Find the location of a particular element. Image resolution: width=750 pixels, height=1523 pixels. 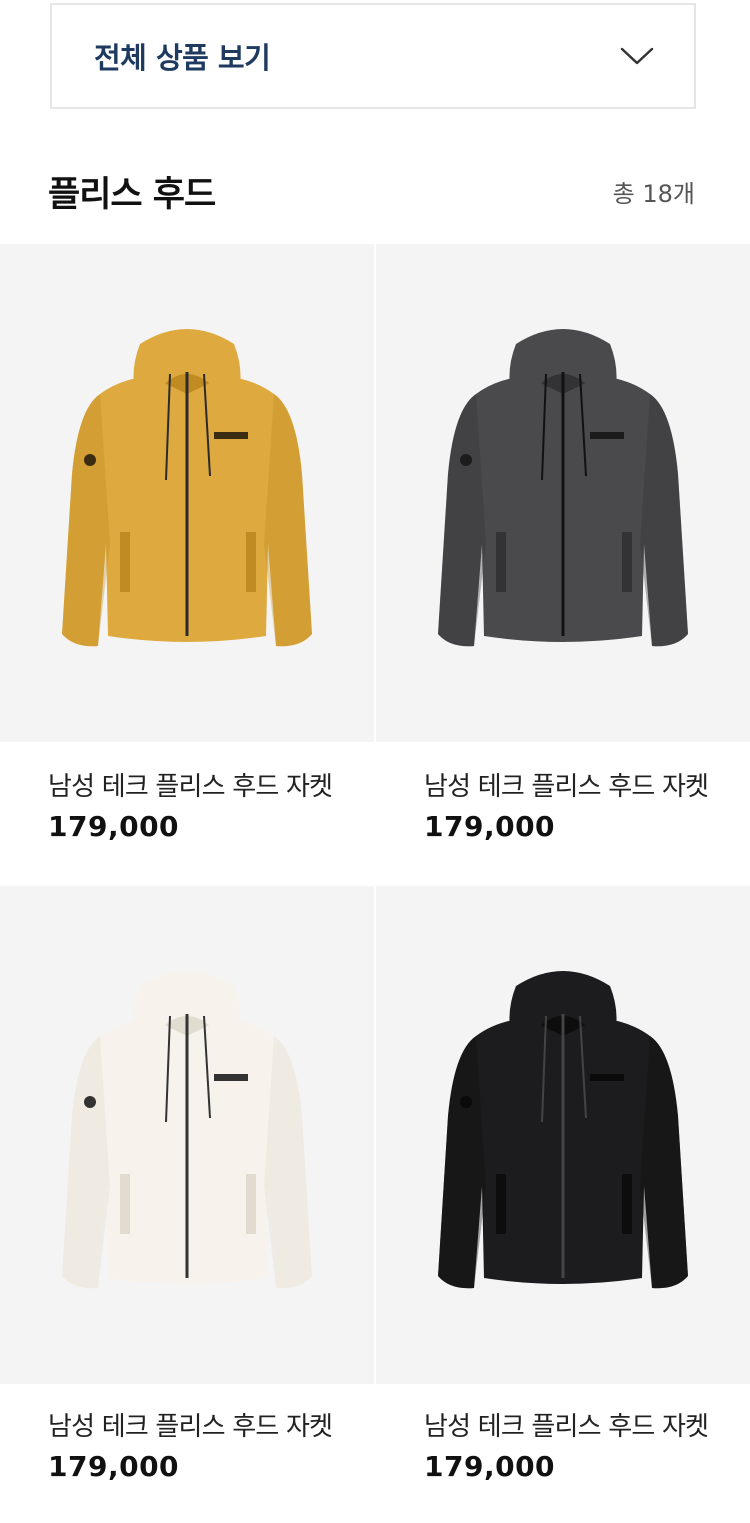

product-count: 총 18개 is located at coordinates (653, 194).